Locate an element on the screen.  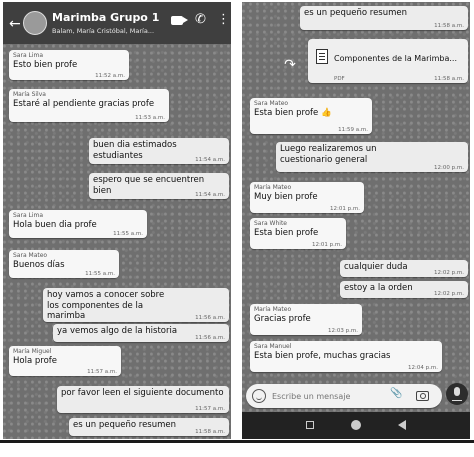
emoji-icon is located at coordinates (259, 396).